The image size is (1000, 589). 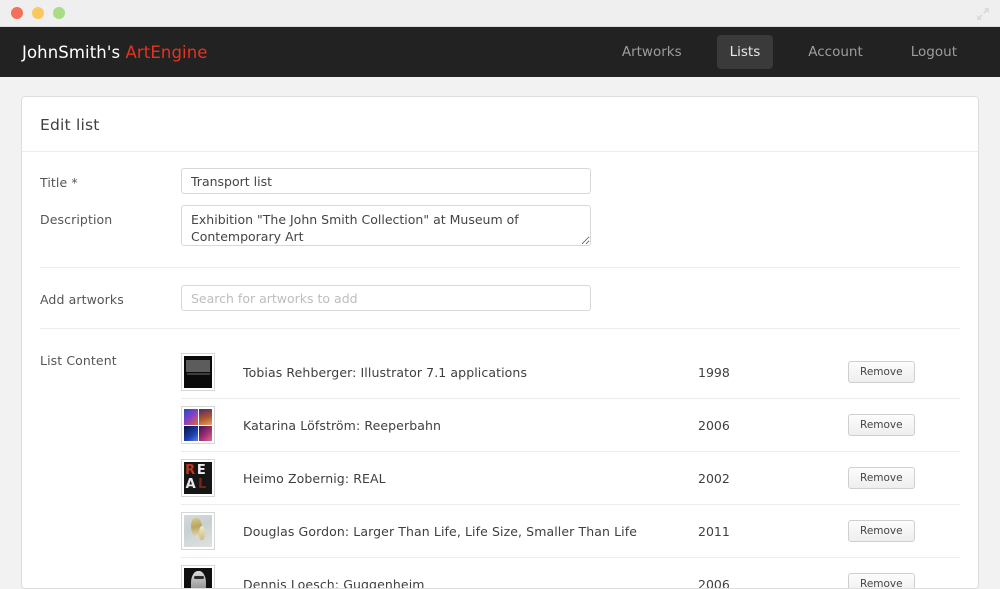 I want to click on nav-item-lists: Lists, so click(x=745, y=52).